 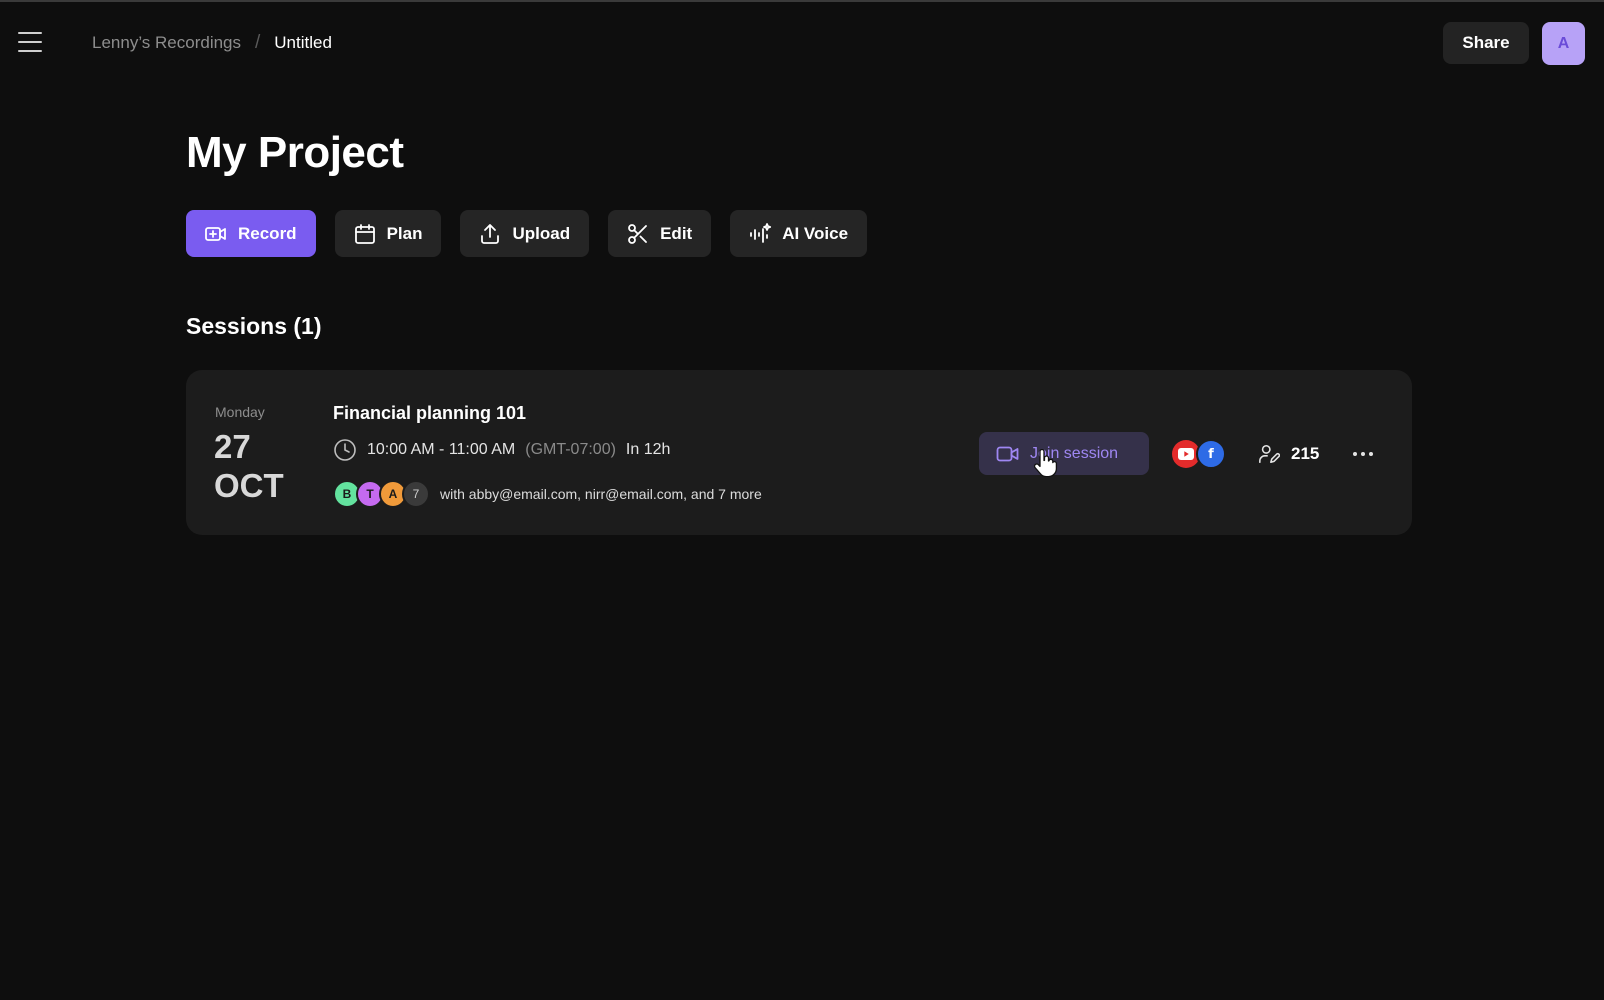 I want to click on video-camera-icon, so click(x=1007, y=453).